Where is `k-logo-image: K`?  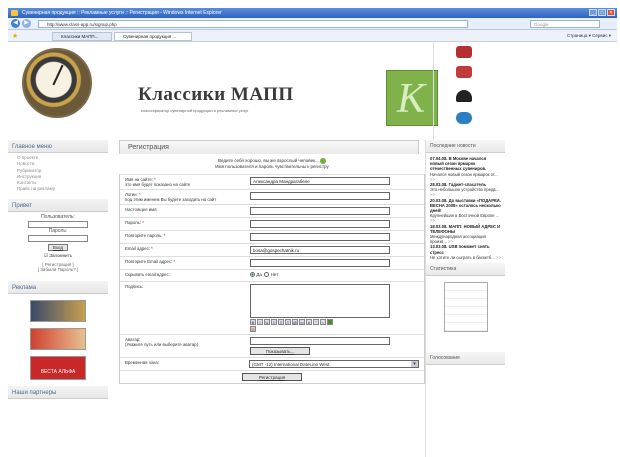 k-logo-image: K is located at coordinates (412, 98).